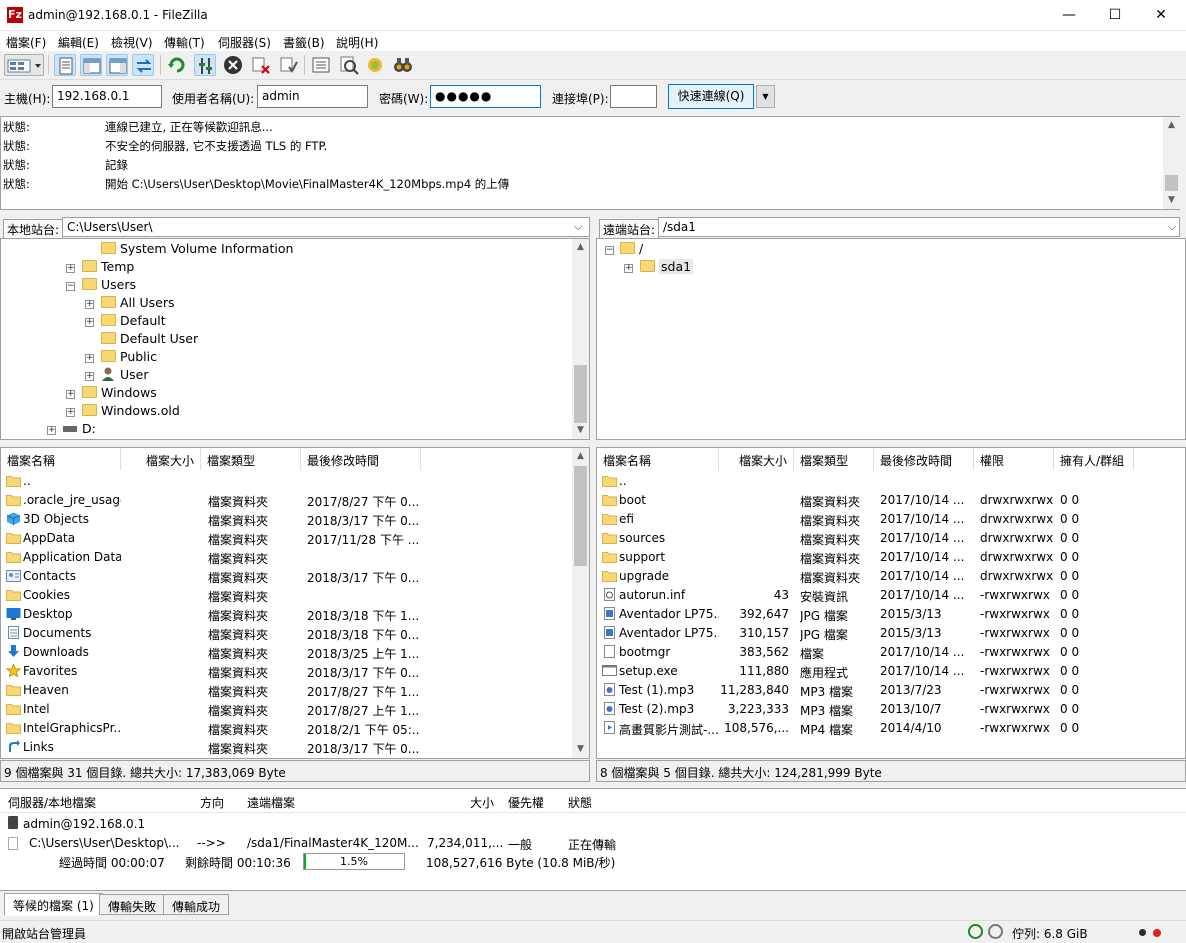  Describe the element at coordinates (882, 500) in the screenshot. I see `file-row: boot 檔案資料夾 2017/10/14 ... drwxrwxrwx 0 0` at that location.